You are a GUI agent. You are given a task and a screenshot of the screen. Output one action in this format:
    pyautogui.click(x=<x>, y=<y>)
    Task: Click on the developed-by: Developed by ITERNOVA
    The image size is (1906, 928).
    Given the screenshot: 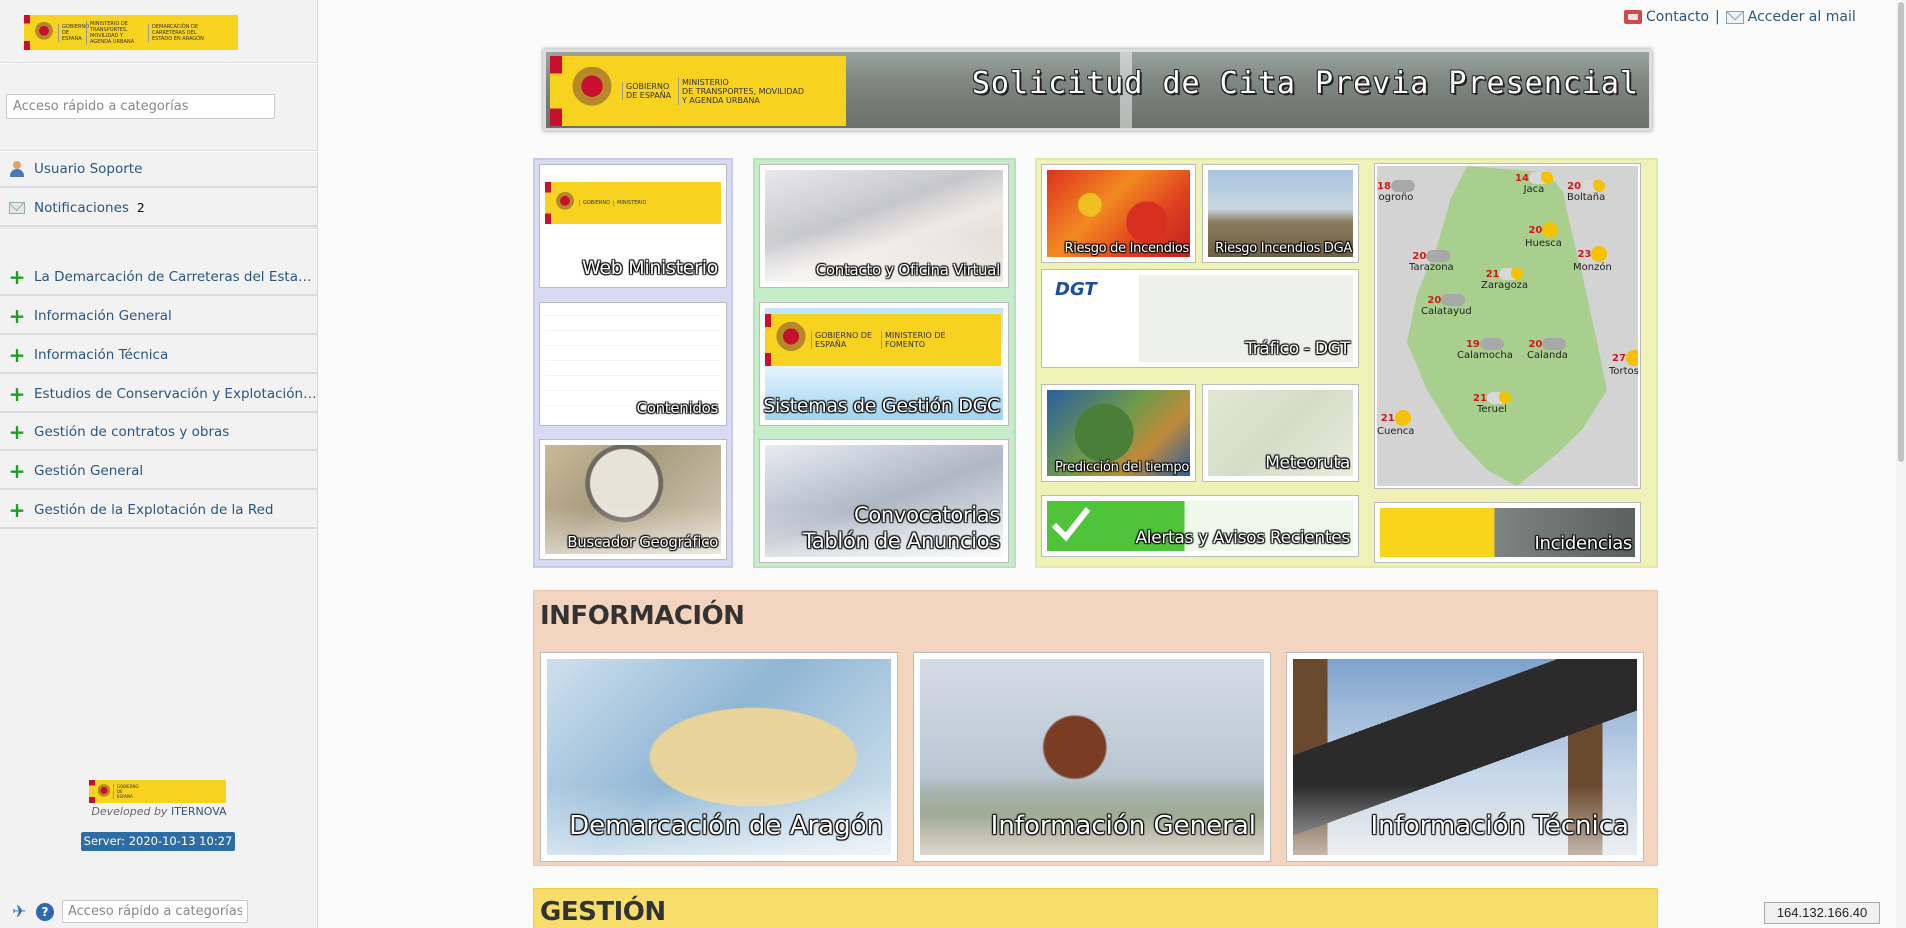 What is the action you would take?
    pyautogui.click(x=159, y=811)
    